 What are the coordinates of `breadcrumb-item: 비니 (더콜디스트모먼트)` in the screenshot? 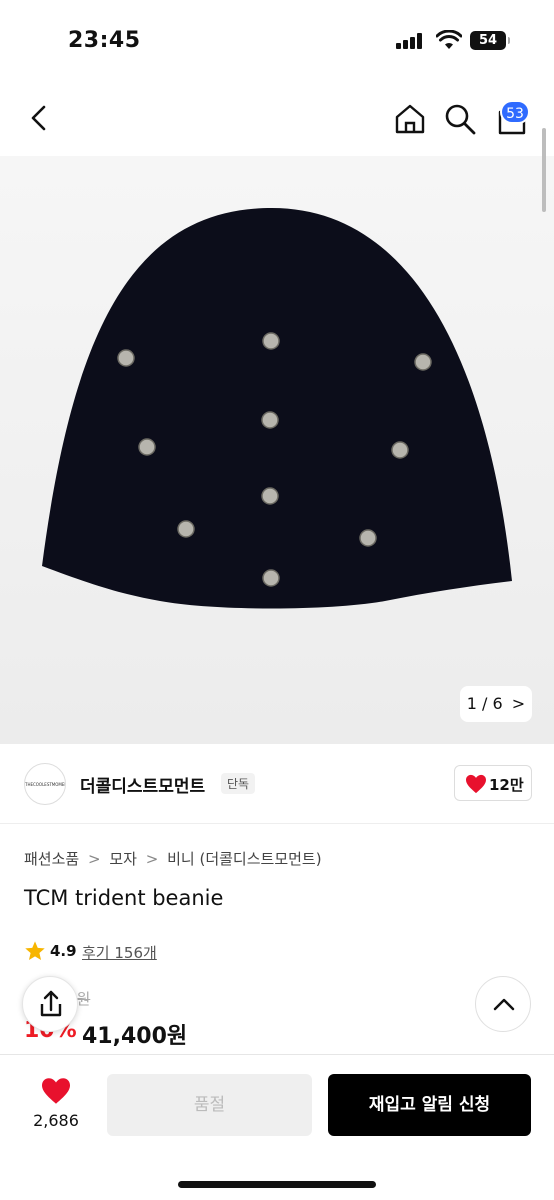 It's located at (244, 859).